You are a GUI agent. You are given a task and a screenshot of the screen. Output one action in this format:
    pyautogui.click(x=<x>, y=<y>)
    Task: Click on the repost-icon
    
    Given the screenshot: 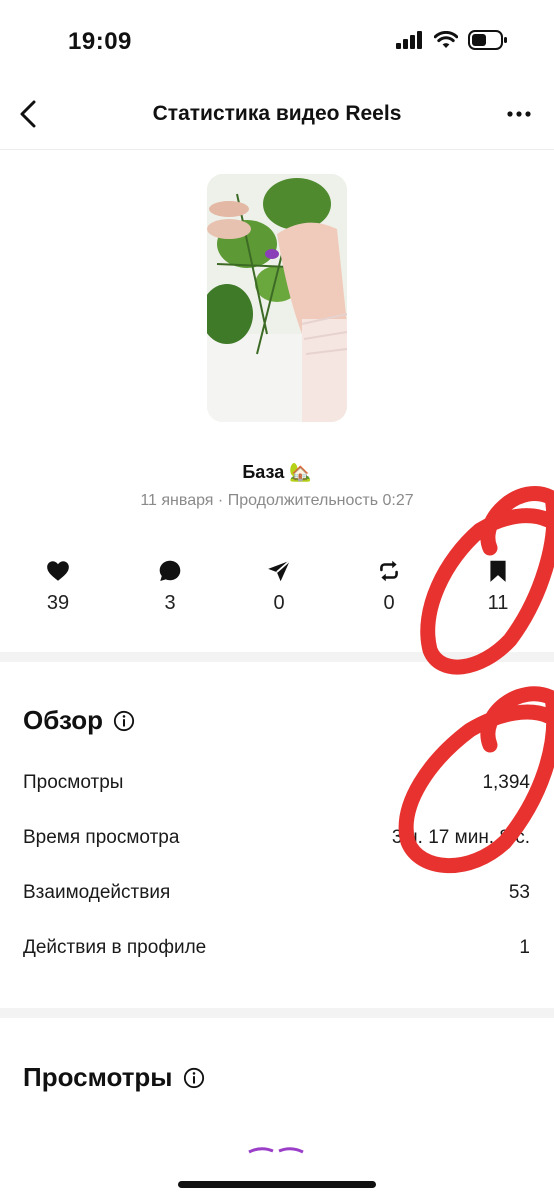 What is the action you would take?
    pyautogui.click(x=389, y=571)
    